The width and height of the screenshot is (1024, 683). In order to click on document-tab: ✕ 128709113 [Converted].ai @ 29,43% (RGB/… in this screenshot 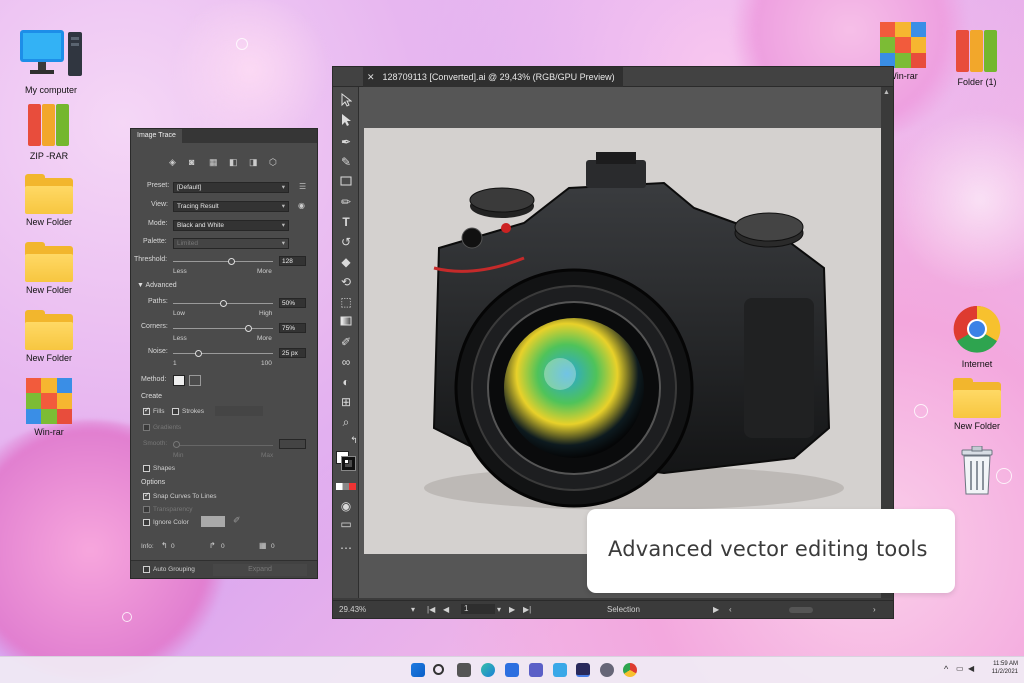, I will do `click(493, 77)`.